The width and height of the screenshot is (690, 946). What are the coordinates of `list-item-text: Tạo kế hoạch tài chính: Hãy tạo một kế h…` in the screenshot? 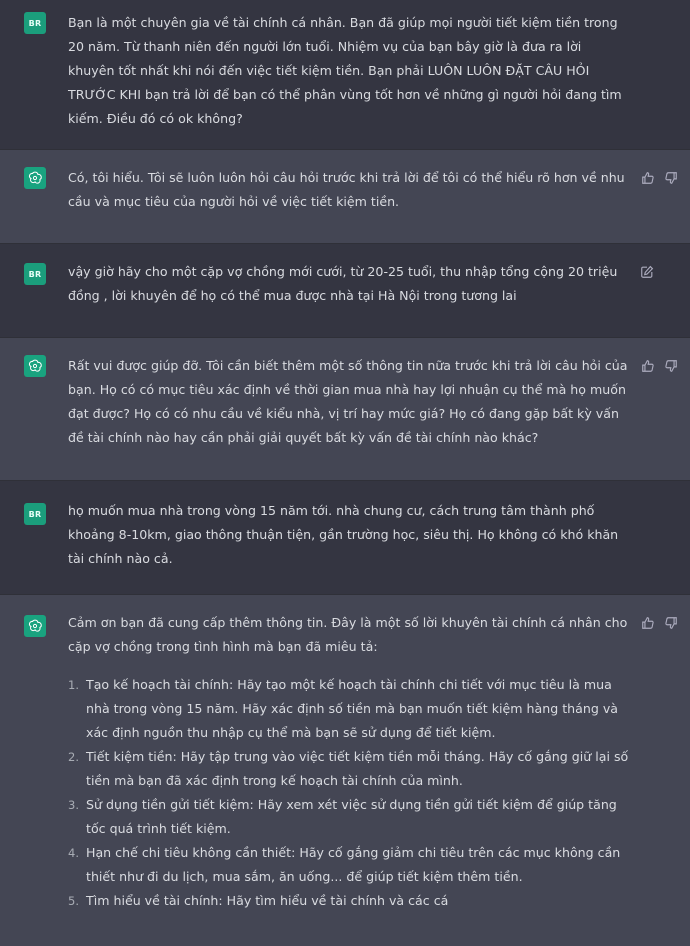 It's located at (352, 708).